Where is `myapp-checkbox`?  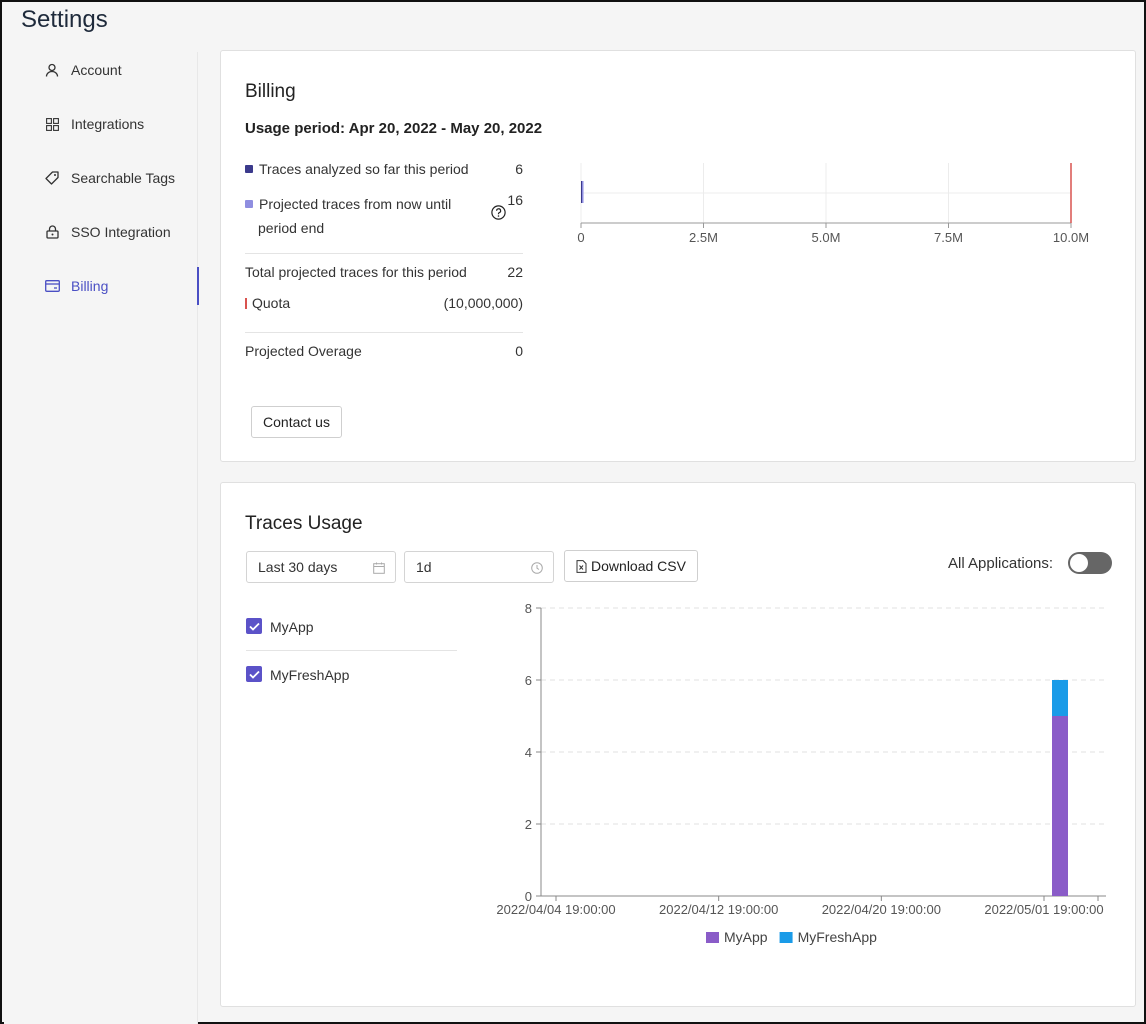 myapp-checkbox is located at coordinates (254, 626).